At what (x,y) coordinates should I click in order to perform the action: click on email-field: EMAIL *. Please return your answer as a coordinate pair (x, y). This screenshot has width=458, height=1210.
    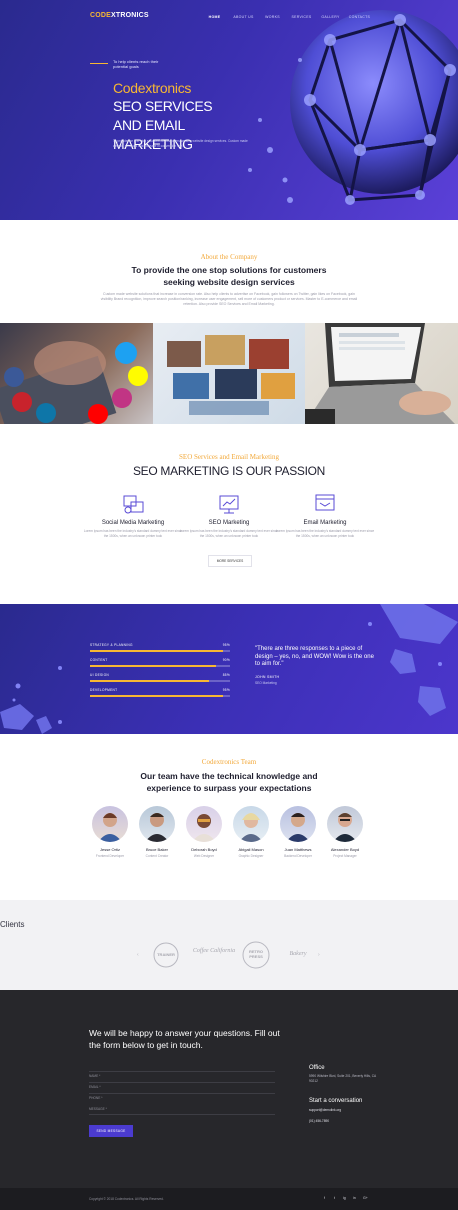
    Looking at the image, I should click on (182, 1082).